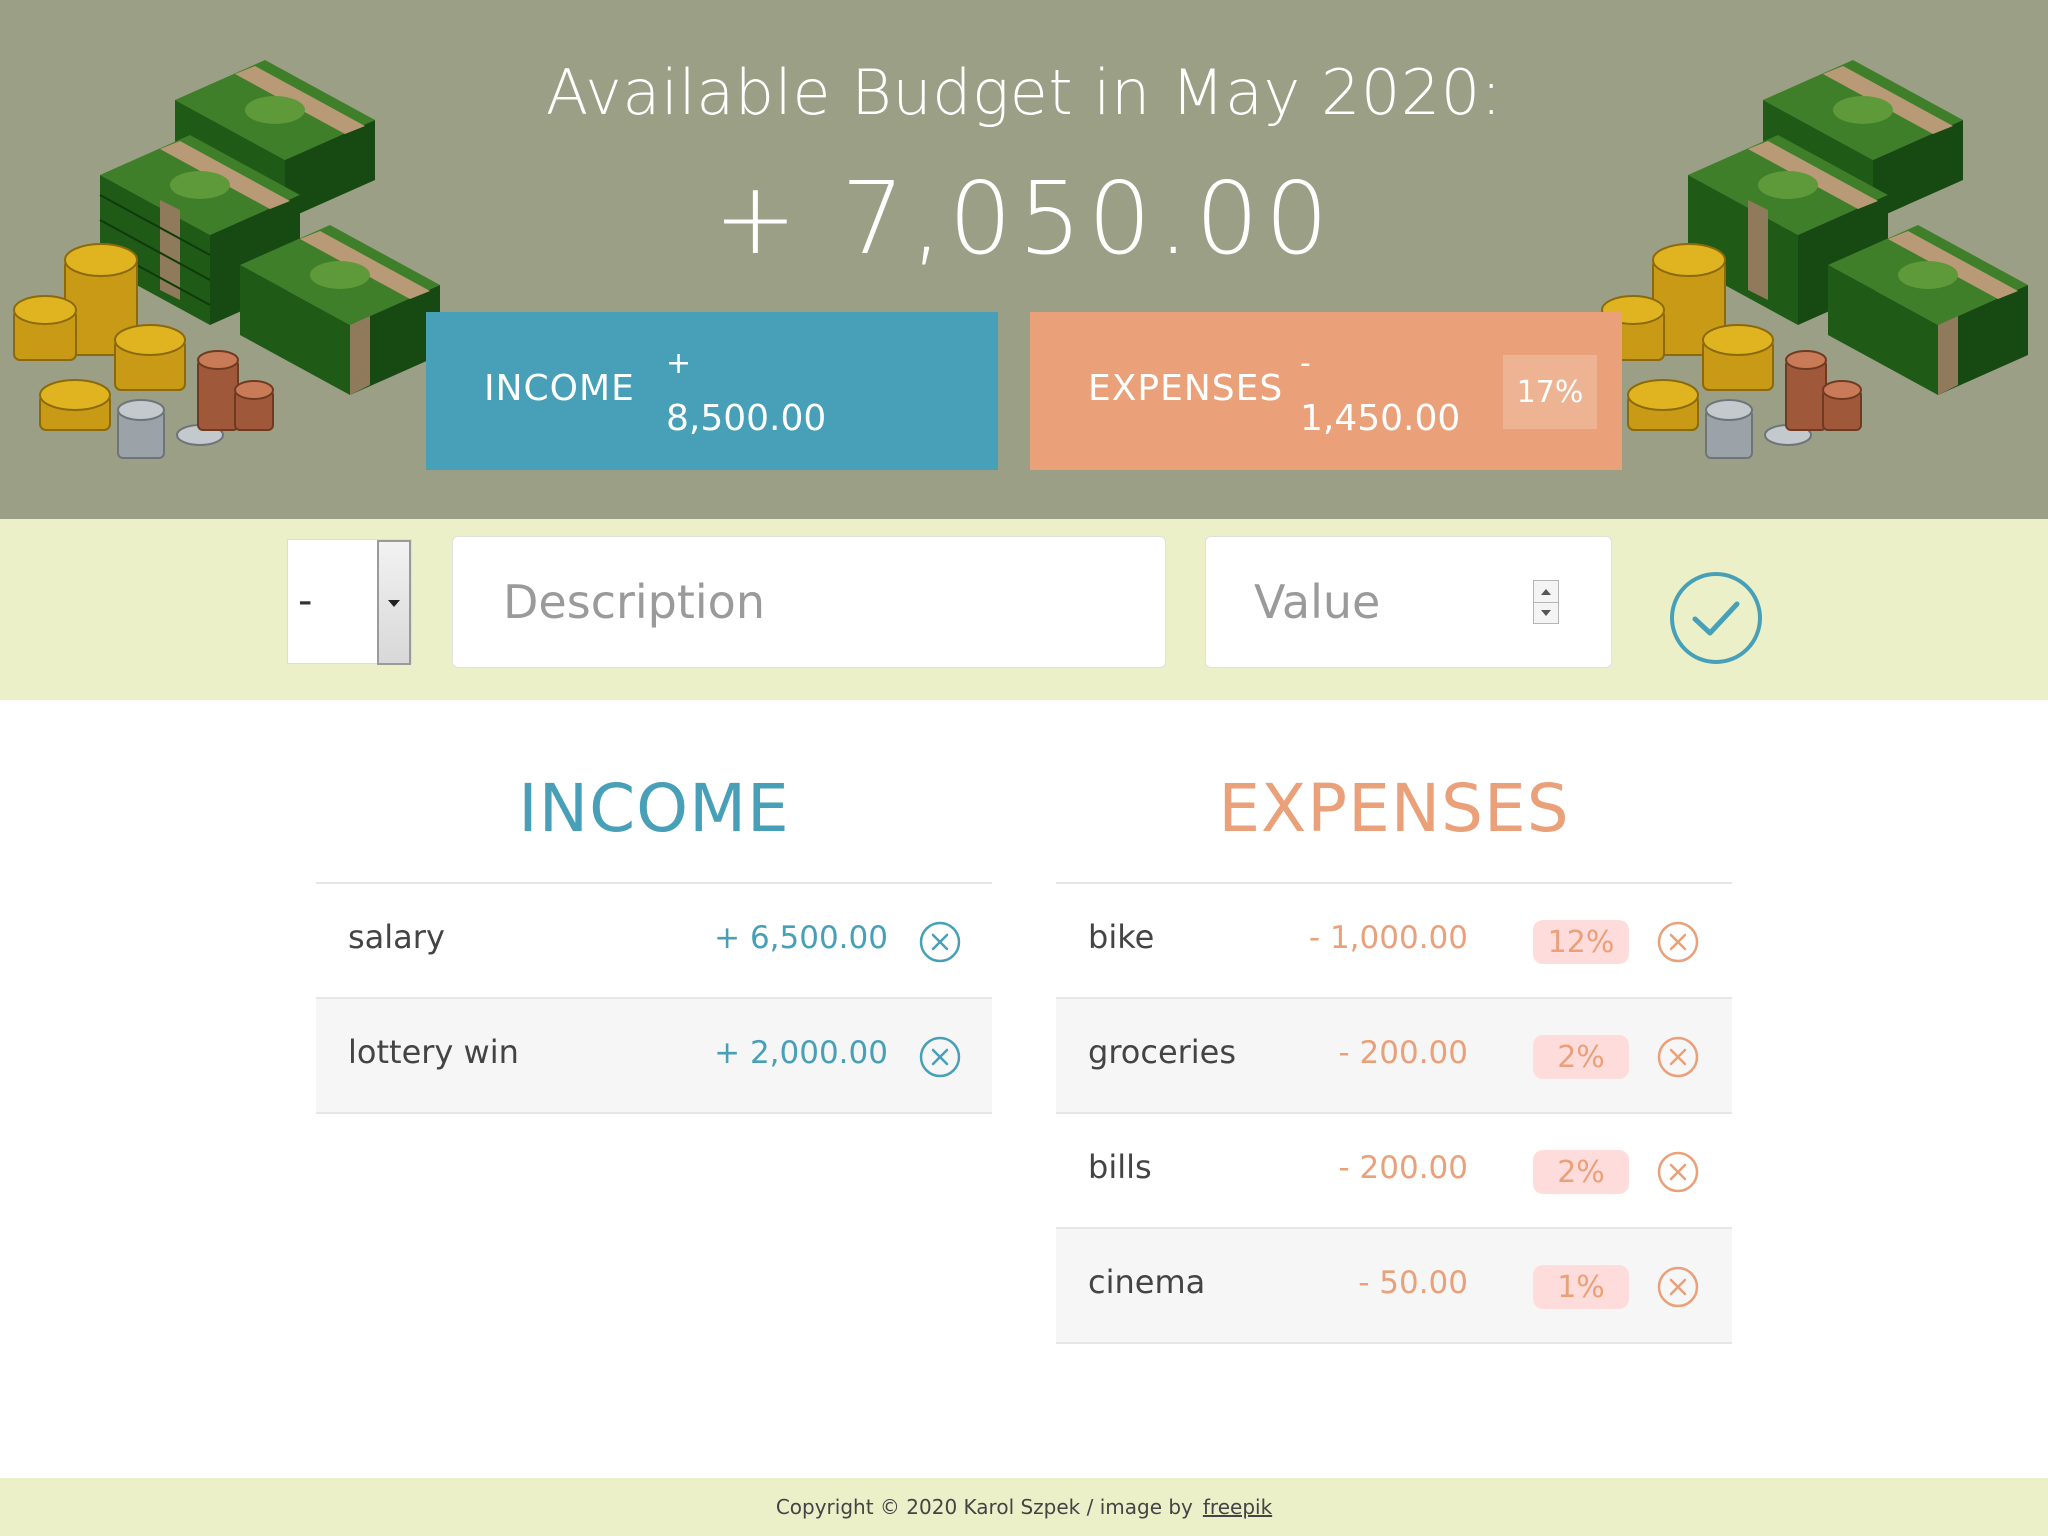  What do you see at coordinates (1716, 618) in the screenshot?
I see `add-item-button` at bounding box center [1716, 618].